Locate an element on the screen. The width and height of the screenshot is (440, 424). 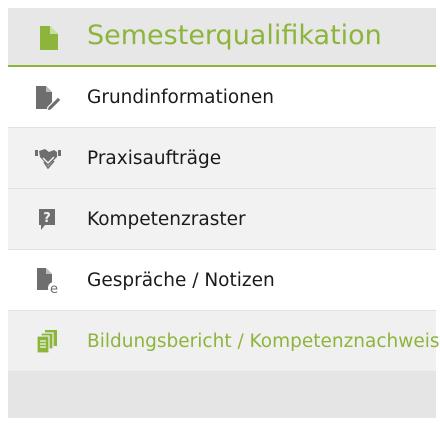
menu-item-grundinformationen: Grundinformationen is located at coordinates (222, 97).